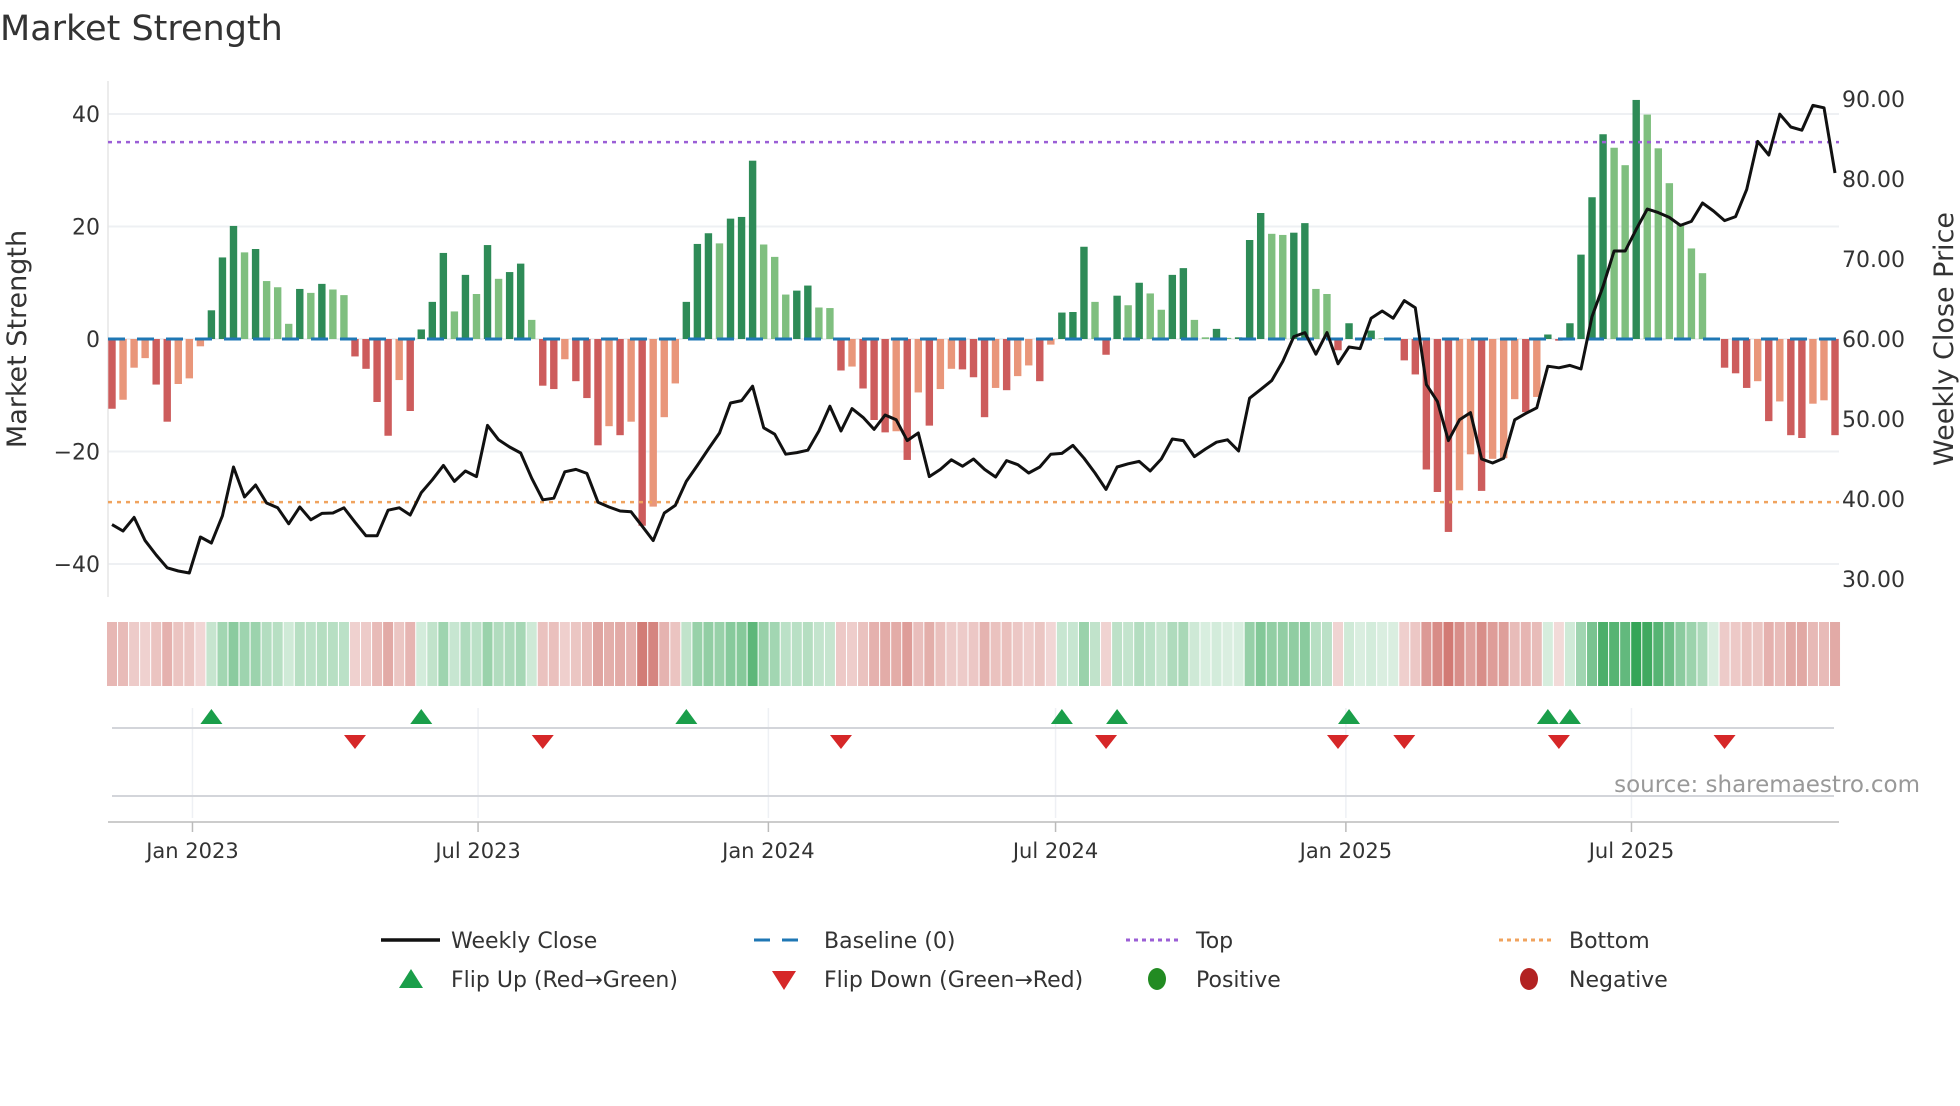 This screenshot has width=1960, height=1106. Describe the element at coordinates (77, 565) in the screenshot. I see `y-tick-label: −40` at that location.